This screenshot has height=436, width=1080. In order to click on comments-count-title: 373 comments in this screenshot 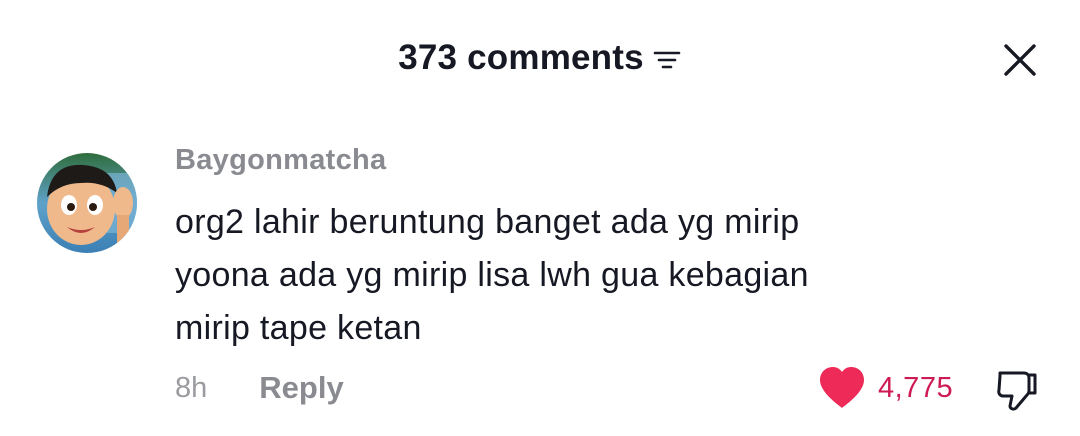, I will do `click(521, 57)`.